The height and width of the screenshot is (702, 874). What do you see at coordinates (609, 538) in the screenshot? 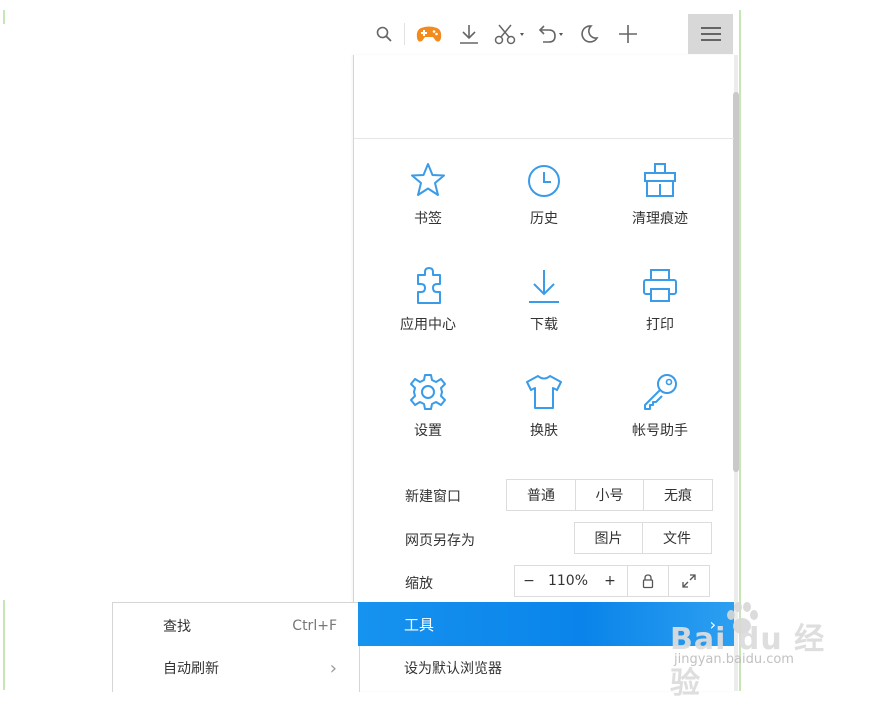
I see `save-as-image-button: 图片` at bounding box center [609, 538].